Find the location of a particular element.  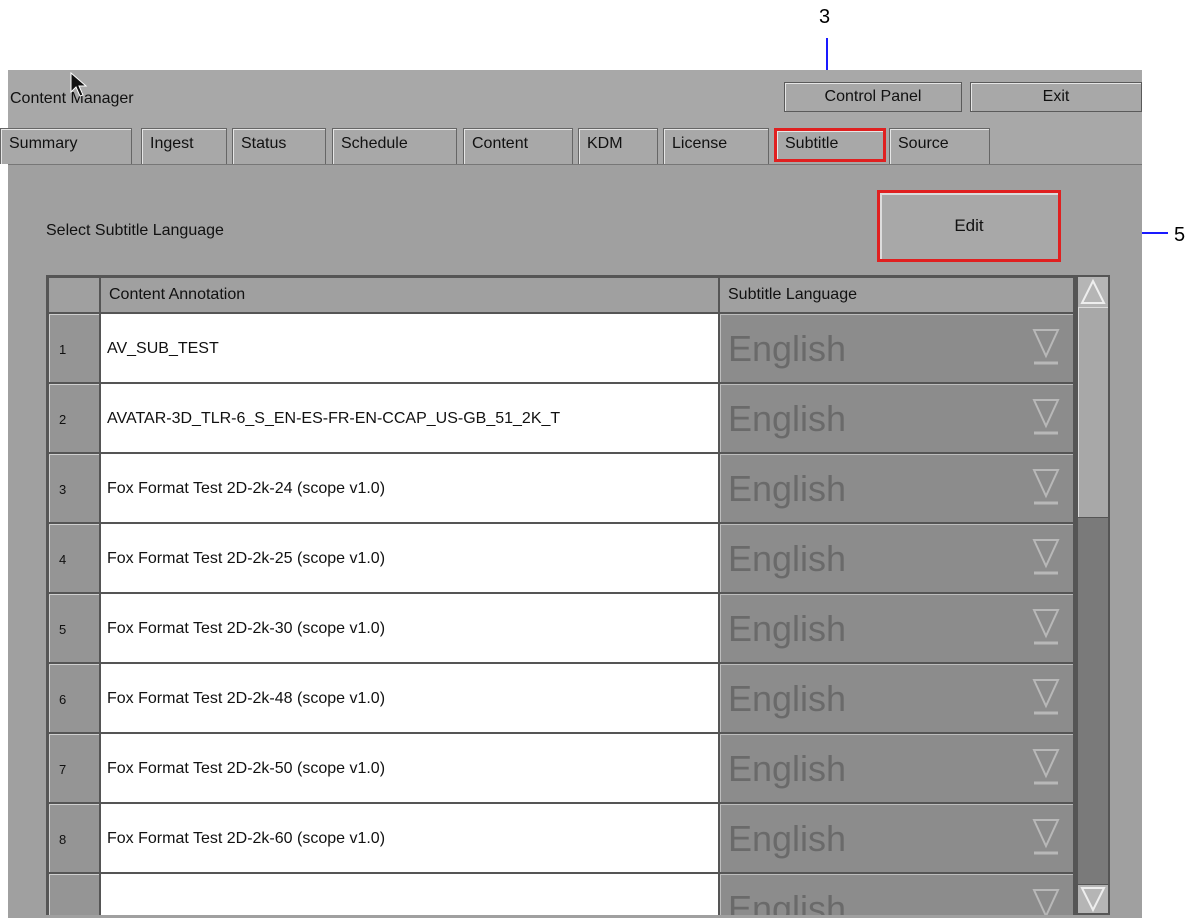

row-number: 6 is located at coordinates (74, 698).